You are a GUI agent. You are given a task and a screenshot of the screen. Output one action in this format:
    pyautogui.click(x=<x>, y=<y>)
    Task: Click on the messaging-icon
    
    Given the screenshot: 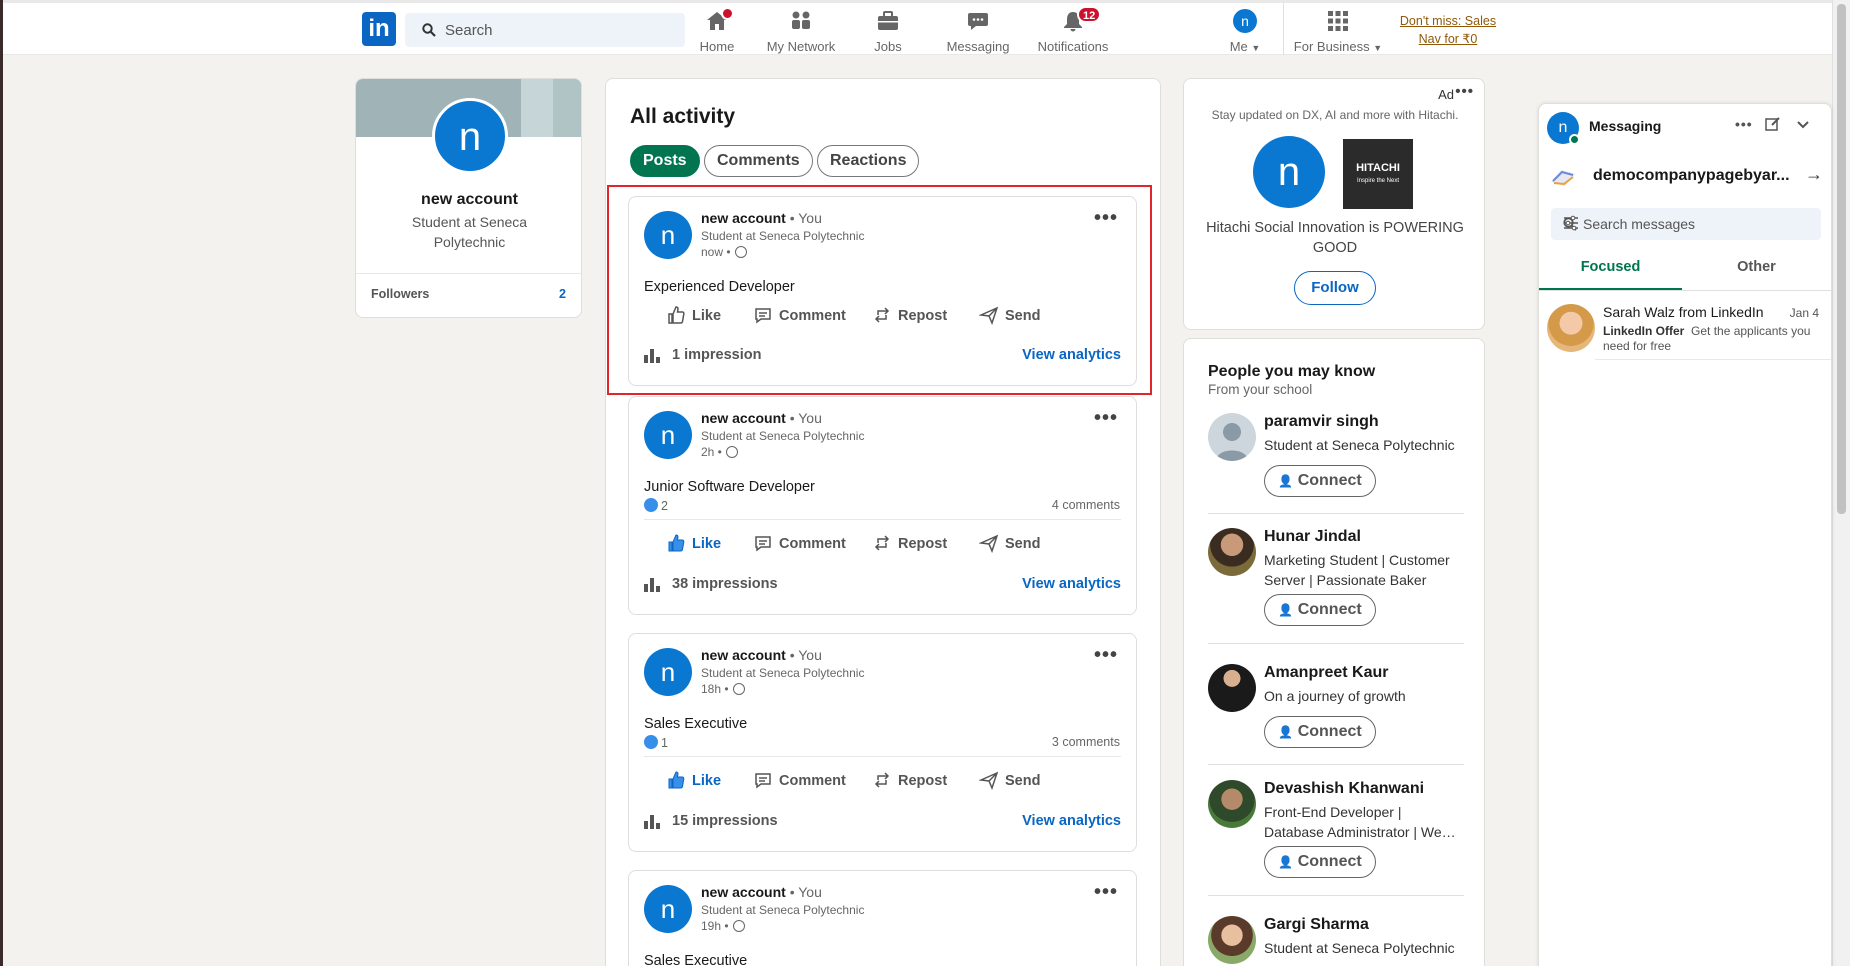 What is the action you would take?
    pyautogui.click(x=978, y=21)
    